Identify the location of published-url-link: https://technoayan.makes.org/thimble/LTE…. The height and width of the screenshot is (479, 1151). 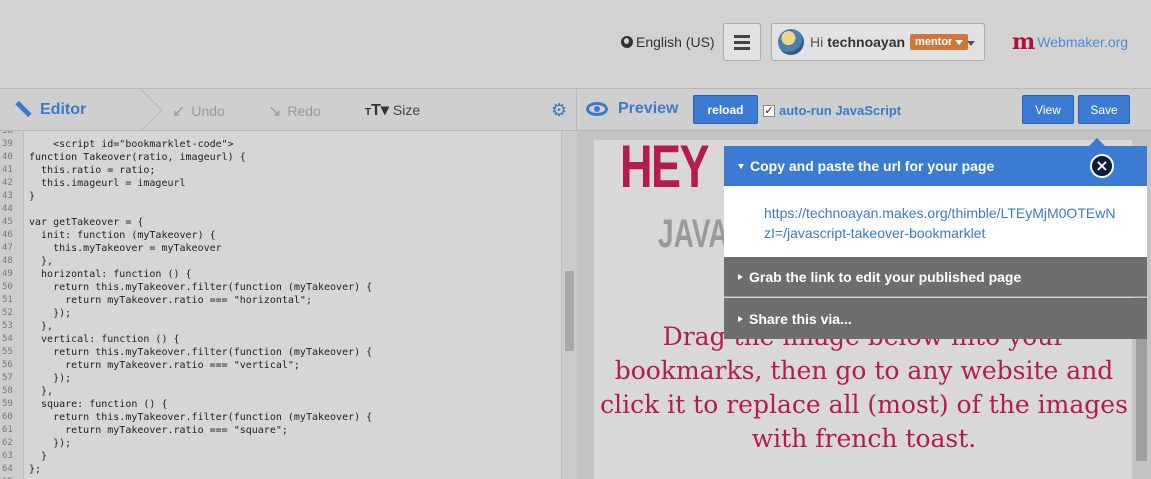
(935, 221).